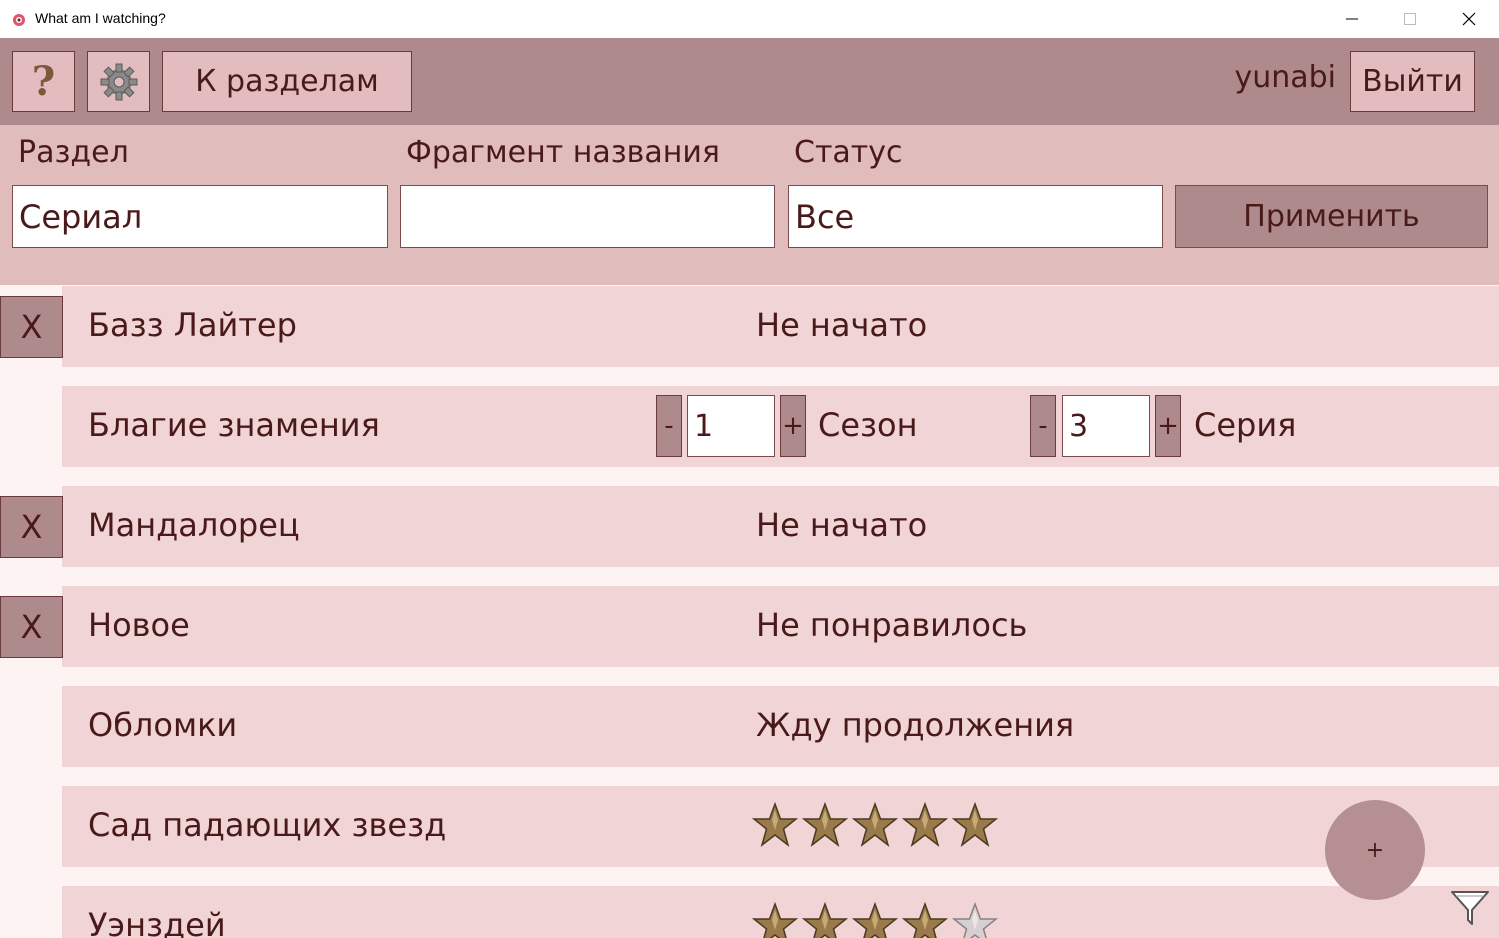 This screenshot has height=938, width=1499. Describe the element at coordinates (1168, 426) in the screenshot. I see `episode-increment-button: +` at that location.